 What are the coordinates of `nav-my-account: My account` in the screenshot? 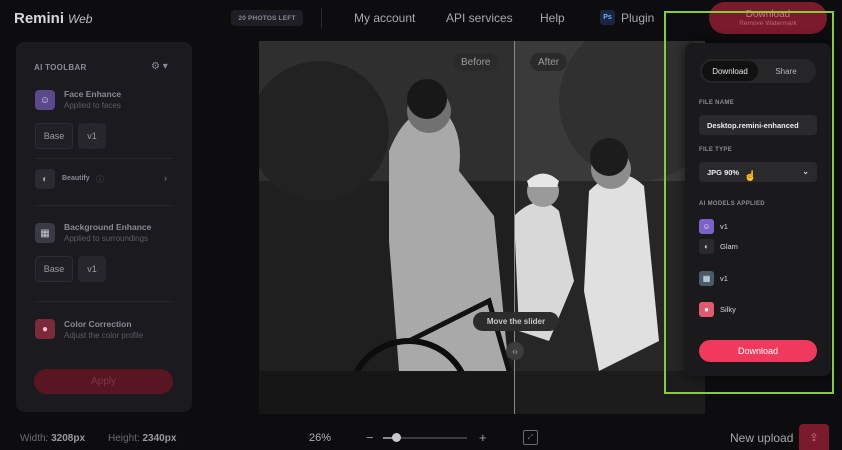 It's located at (384, 18).